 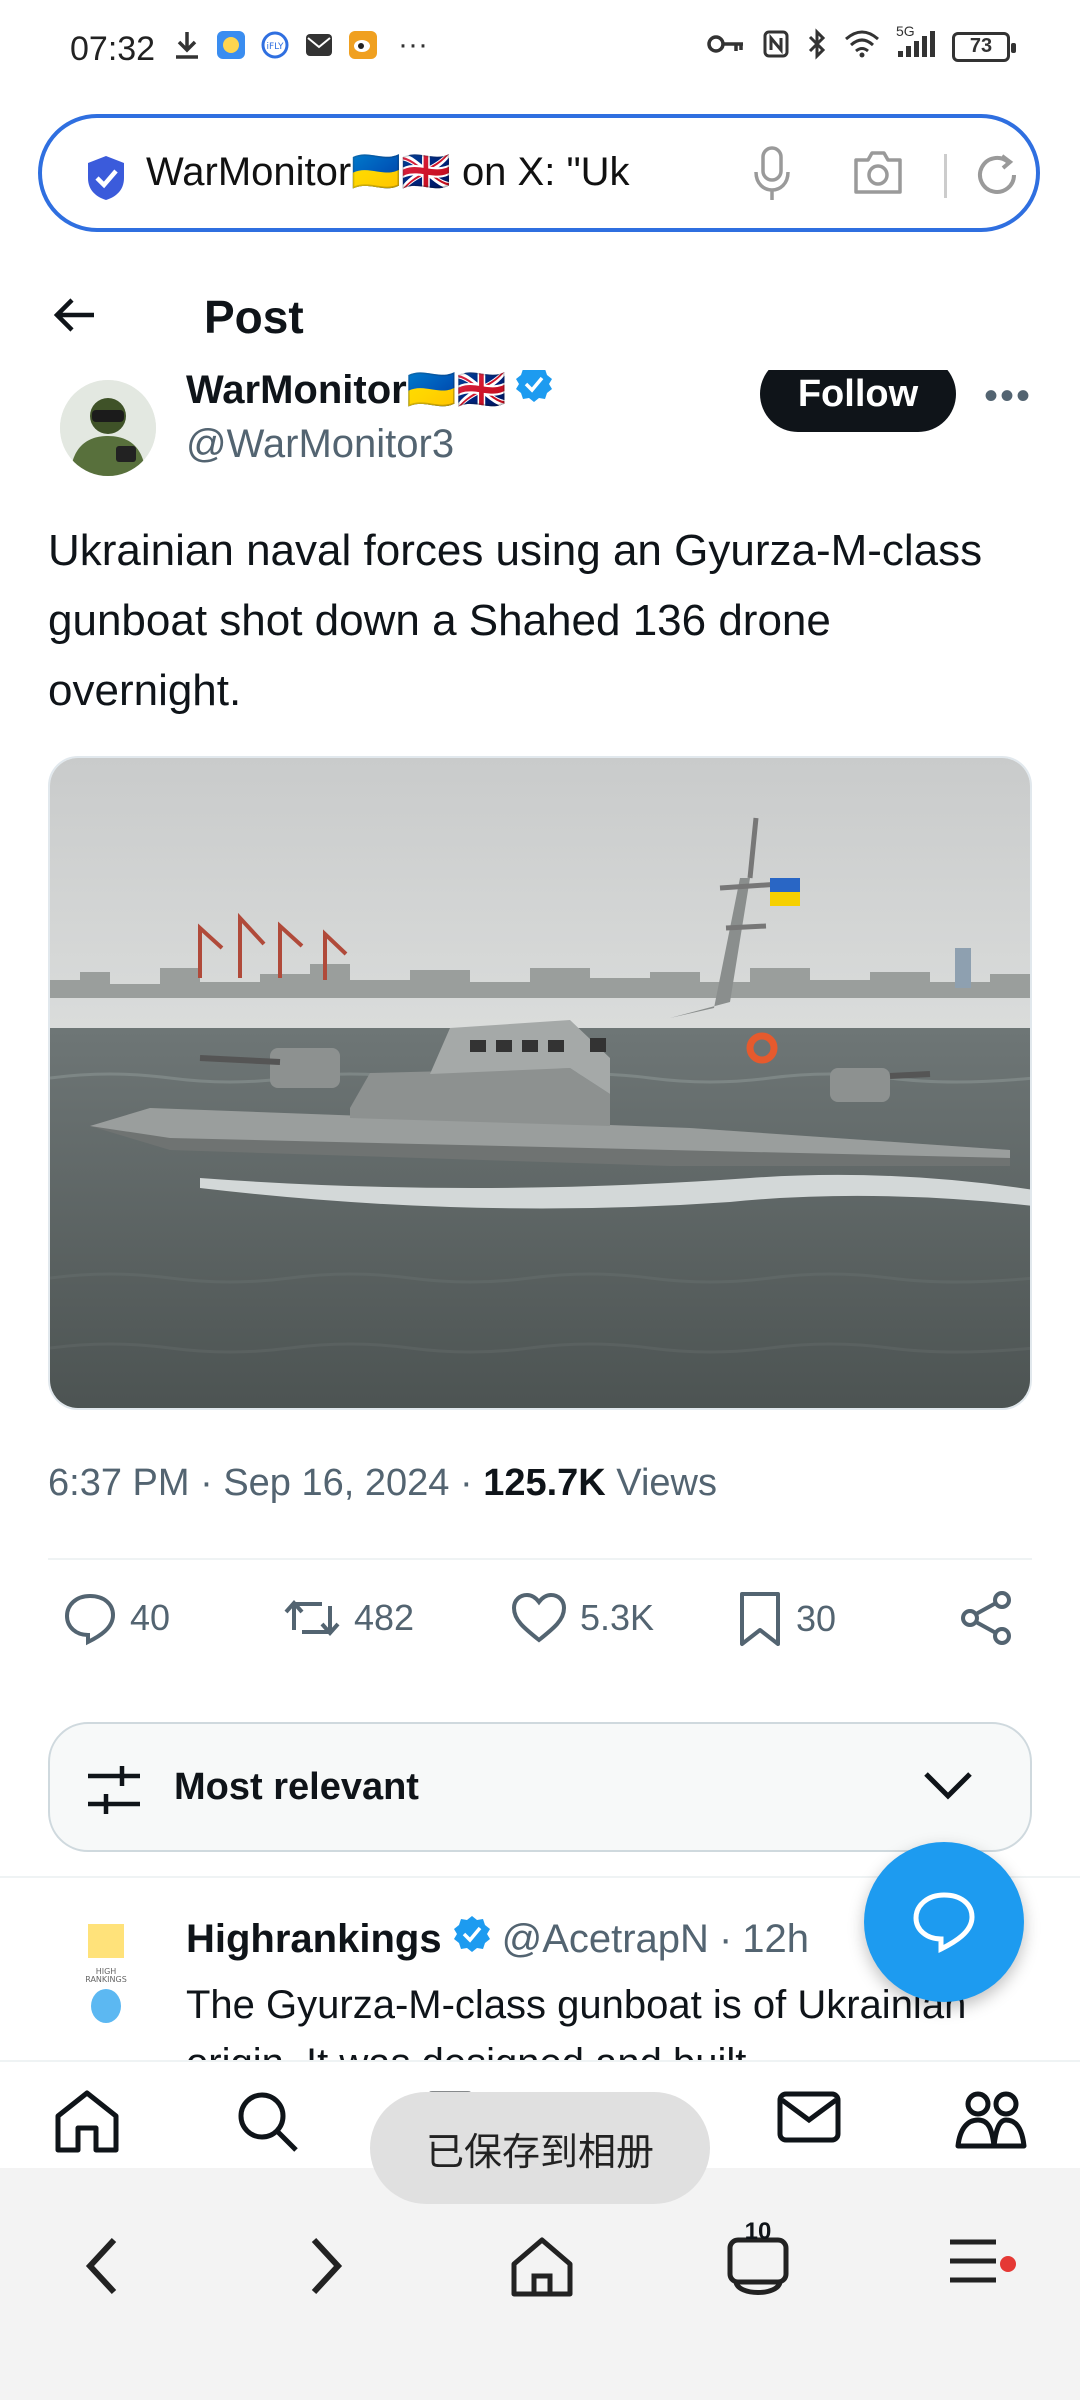 I want to click on reply-author-handle: @AcetrapN, so click(x=605, y=1939).